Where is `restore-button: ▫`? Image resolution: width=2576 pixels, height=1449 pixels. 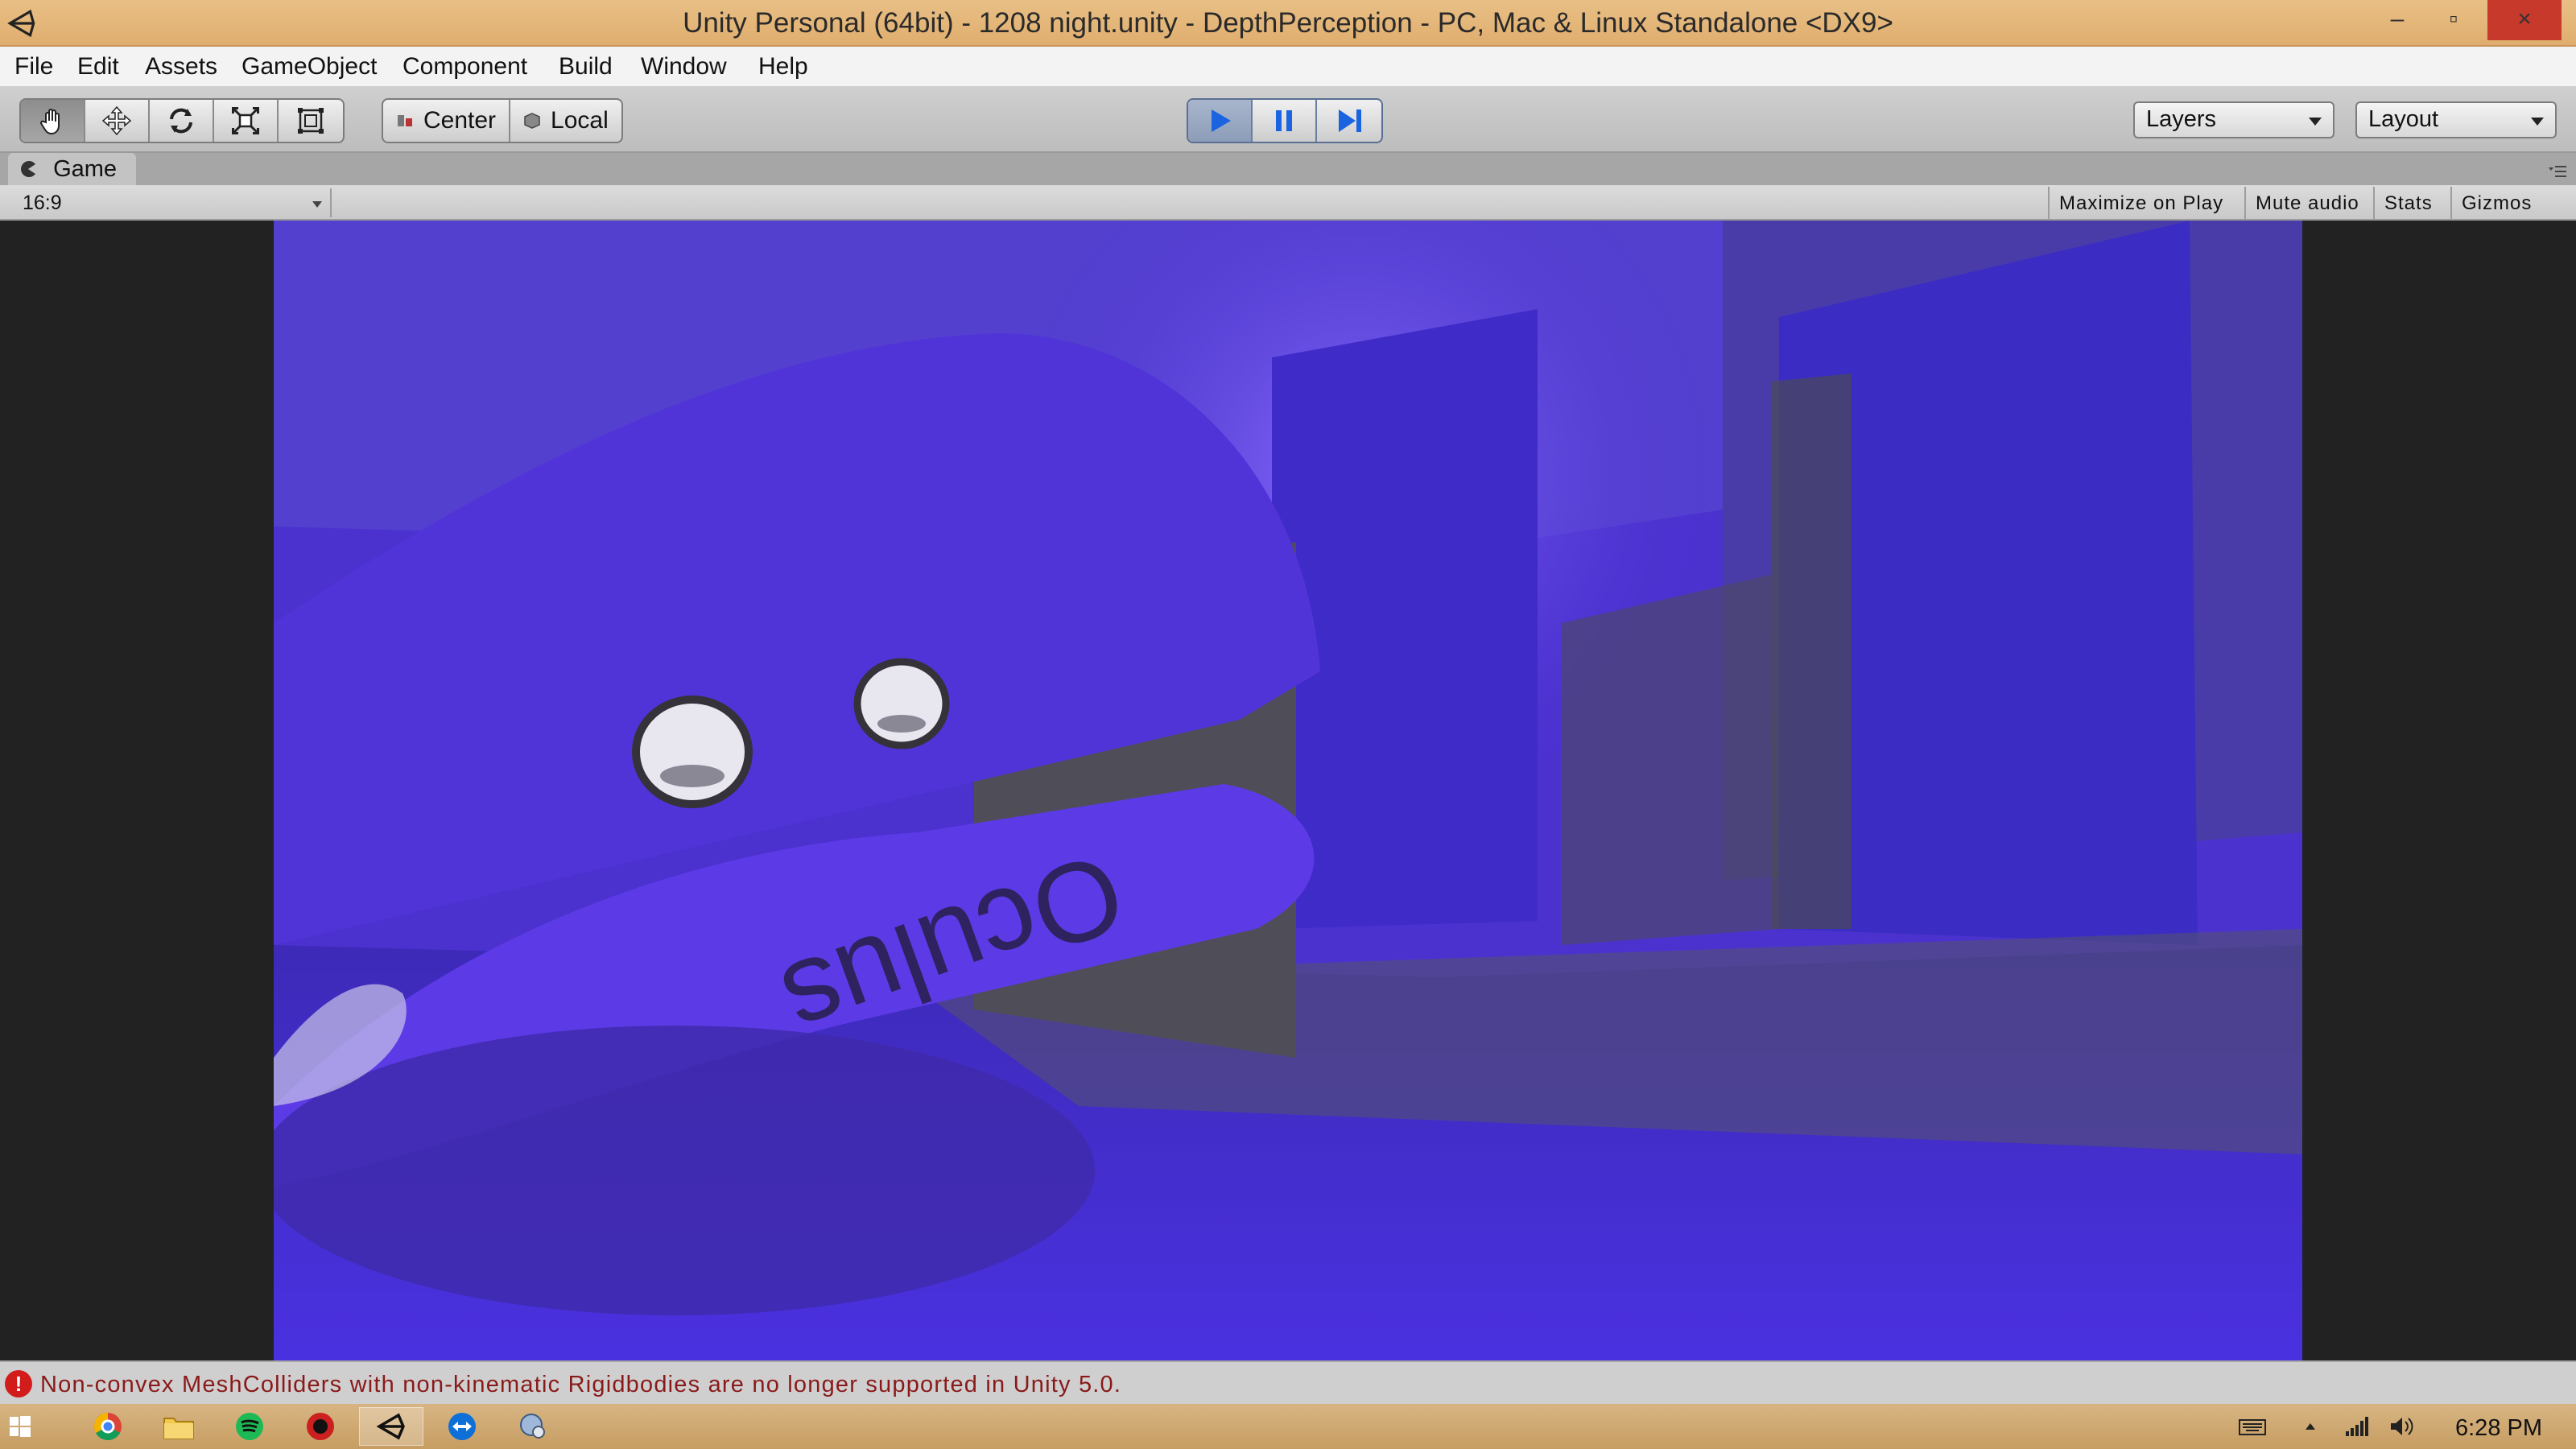
restore-button: ▫ is located at coordinates (2454, 20).